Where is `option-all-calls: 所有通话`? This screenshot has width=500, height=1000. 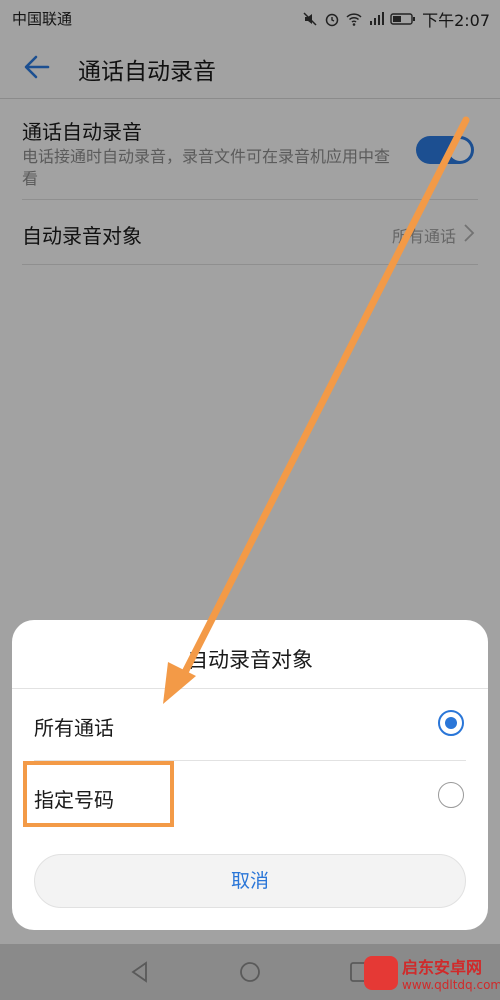
option-all-calls: 所有通话 is located at coordinates (250, 725).